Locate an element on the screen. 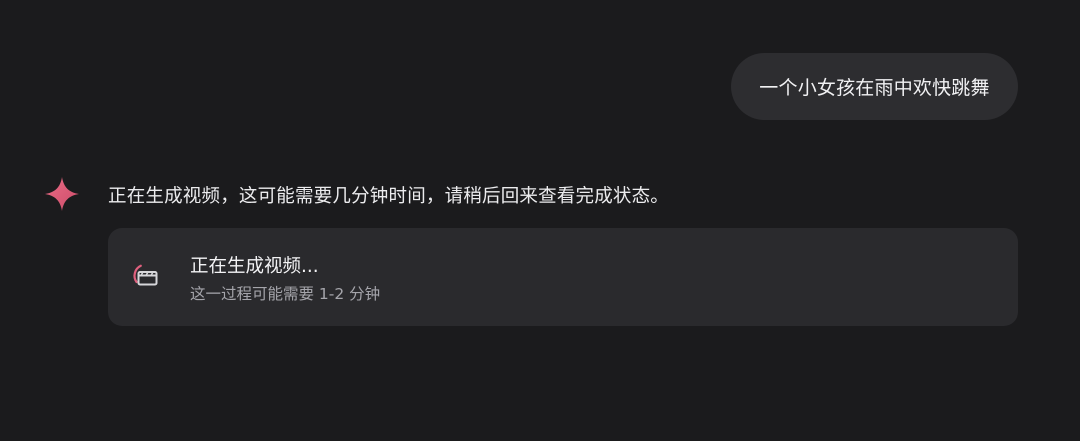 This screenshot has height=441, width=1080. user-message-text: 一个小女孩在雨中欢快跳舞 is located at coordinates (874, 88).